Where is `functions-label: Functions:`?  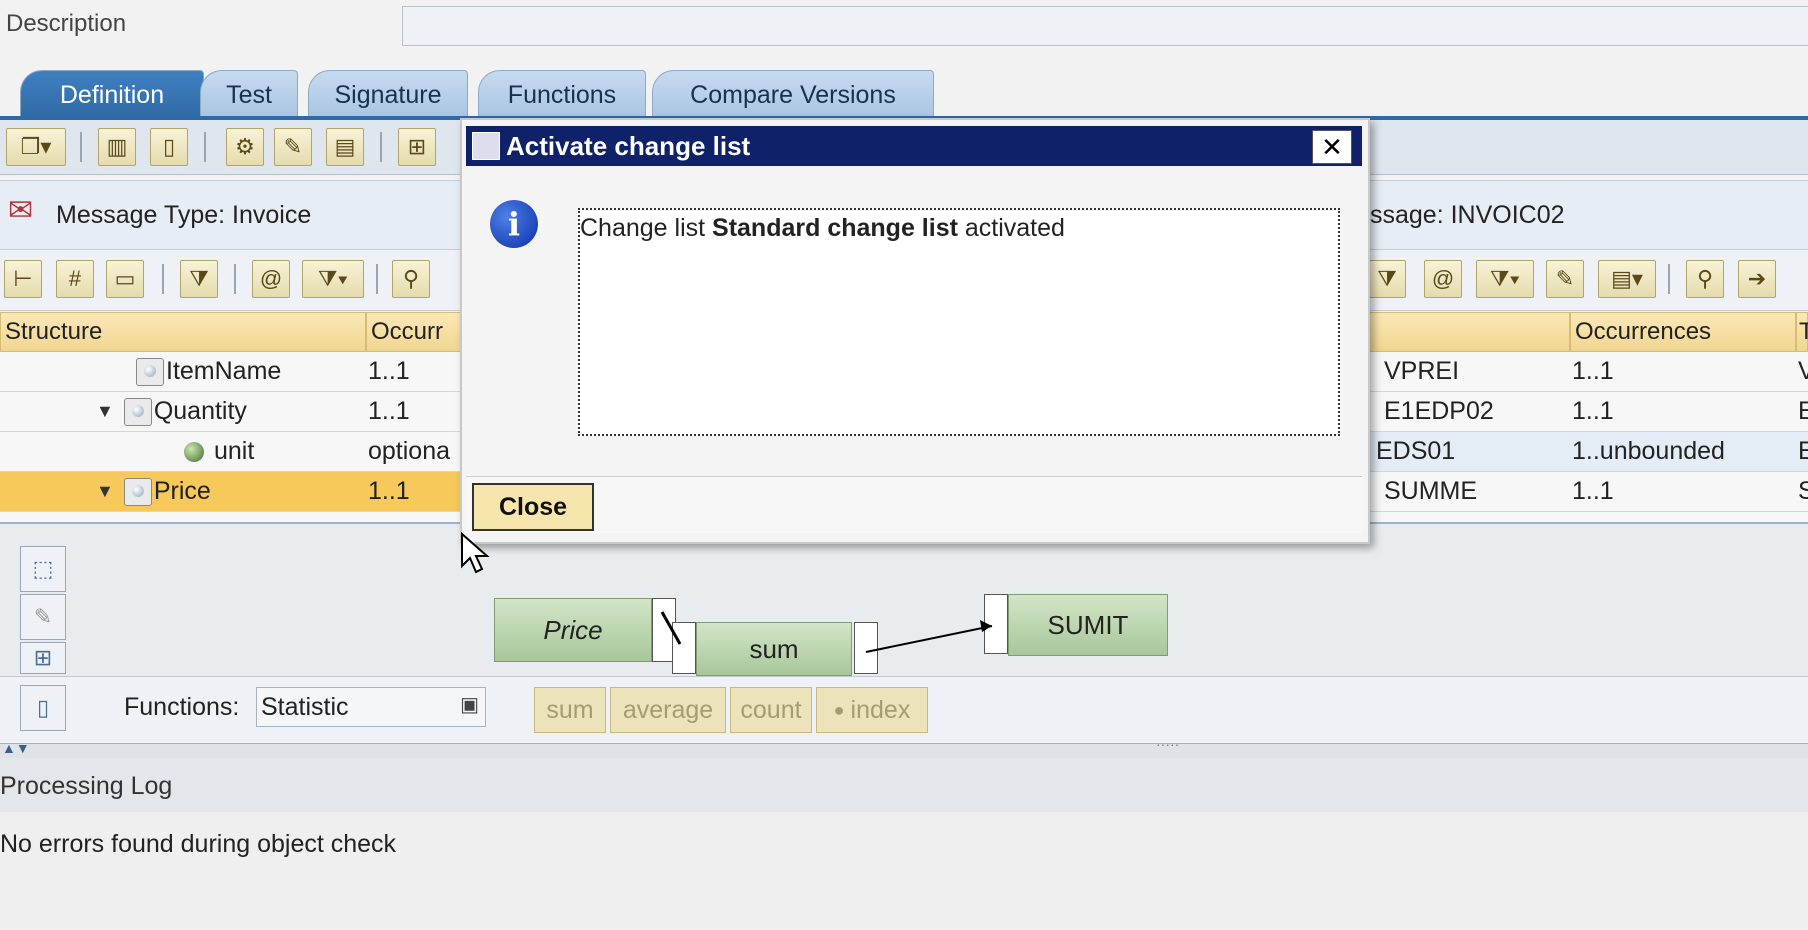
functions-label: Functions: is located at coordinates (182, 707).